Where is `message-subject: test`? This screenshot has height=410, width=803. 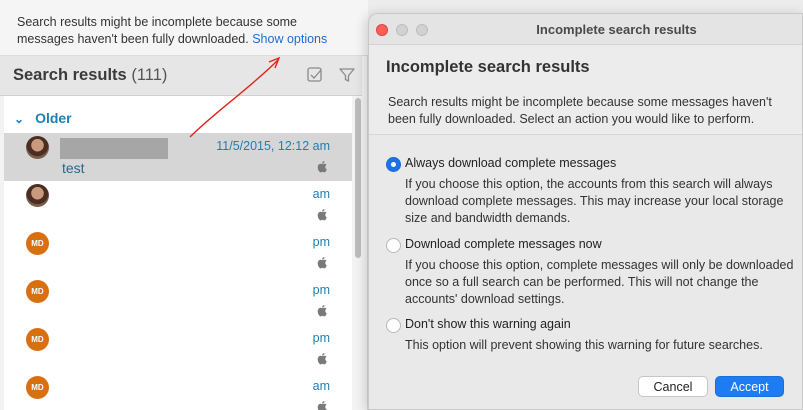
message-subject: test is located at coordinates (73, 168).